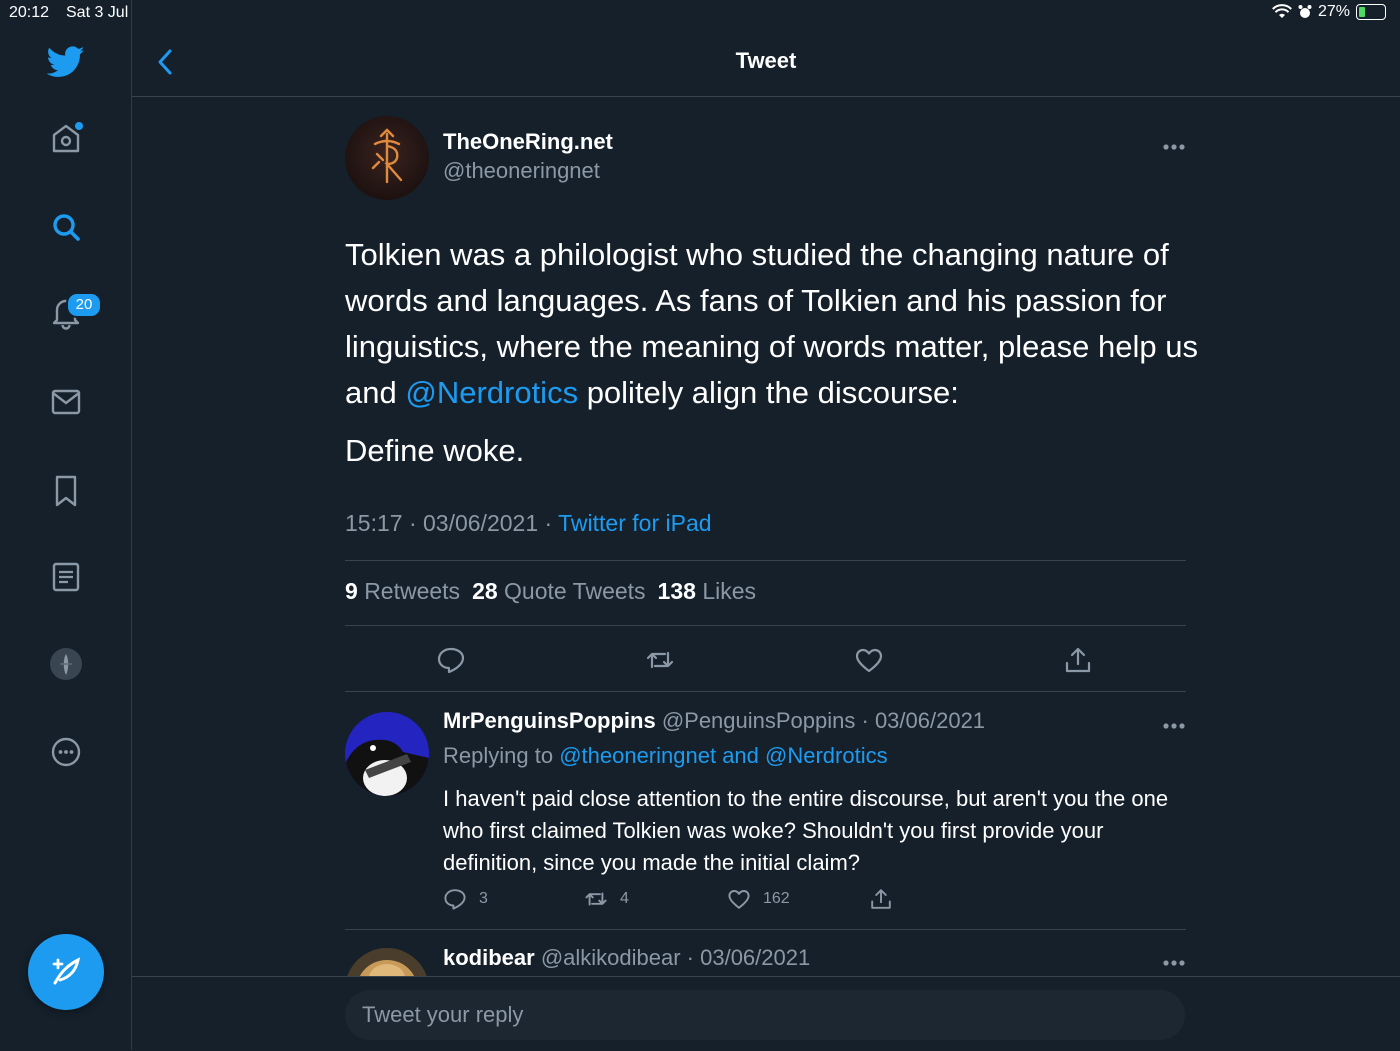 The height and width of the screenshot is (1051, 1400). Describe the element at coordinates (485, 591) in the screenshot. I see `quote-tweets-count: 28` at that location.